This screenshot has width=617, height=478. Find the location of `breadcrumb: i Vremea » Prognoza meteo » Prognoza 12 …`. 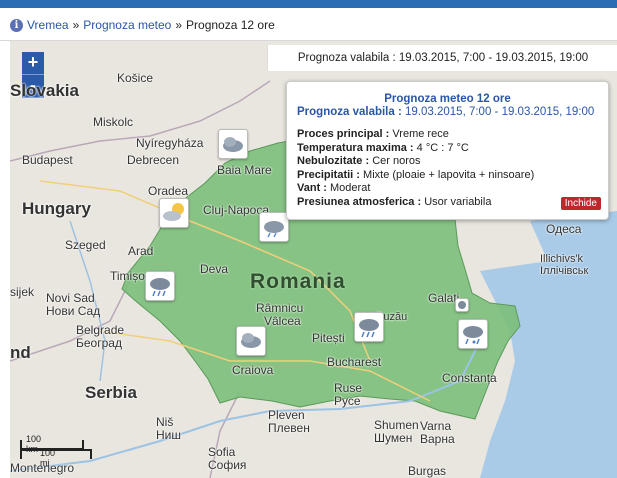

breadcrumb: i Vremea » Prognoza meteo » Prognoza 12 … is located at coordinates (142, 25).